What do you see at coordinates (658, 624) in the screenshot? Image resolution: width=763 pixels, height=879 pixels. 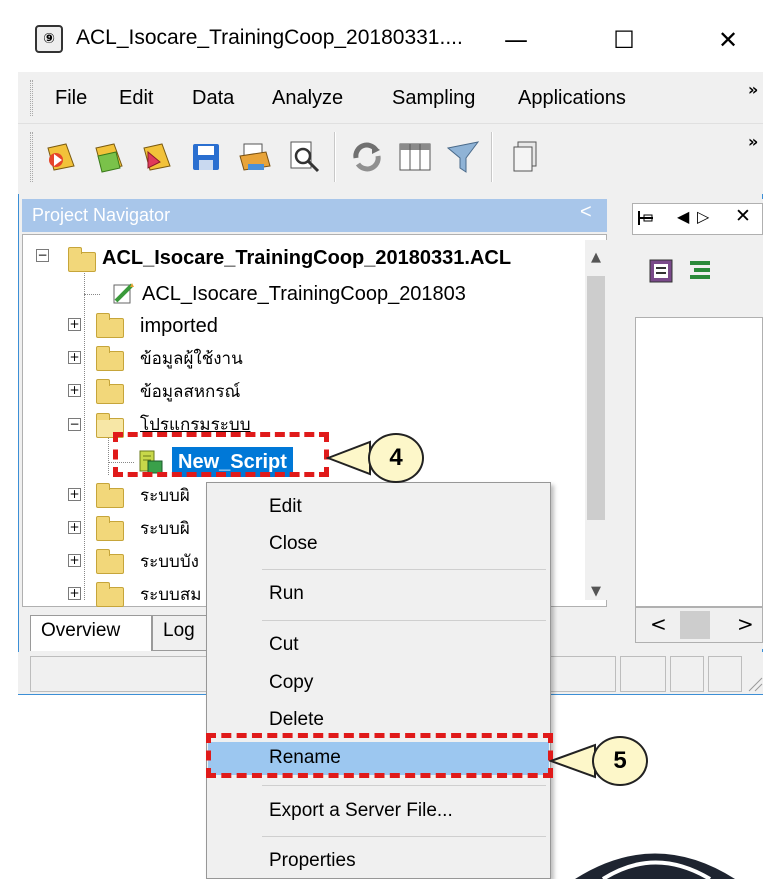 I see `scroll-left-icon: <` at bounding box center [658, 624].